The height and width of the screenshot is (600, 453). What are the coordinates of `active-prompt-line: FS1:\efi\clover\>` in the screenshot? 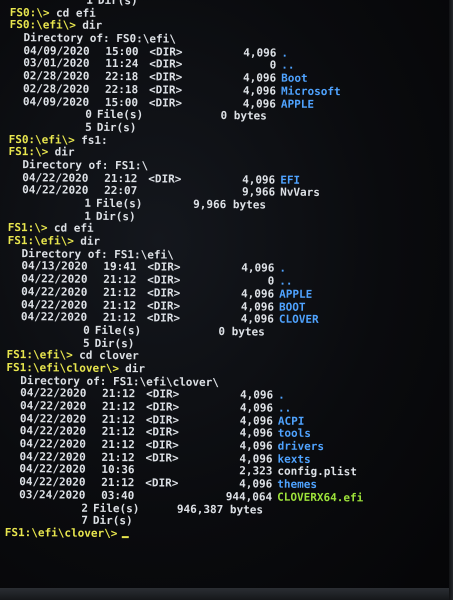 It's located at (219, 534).